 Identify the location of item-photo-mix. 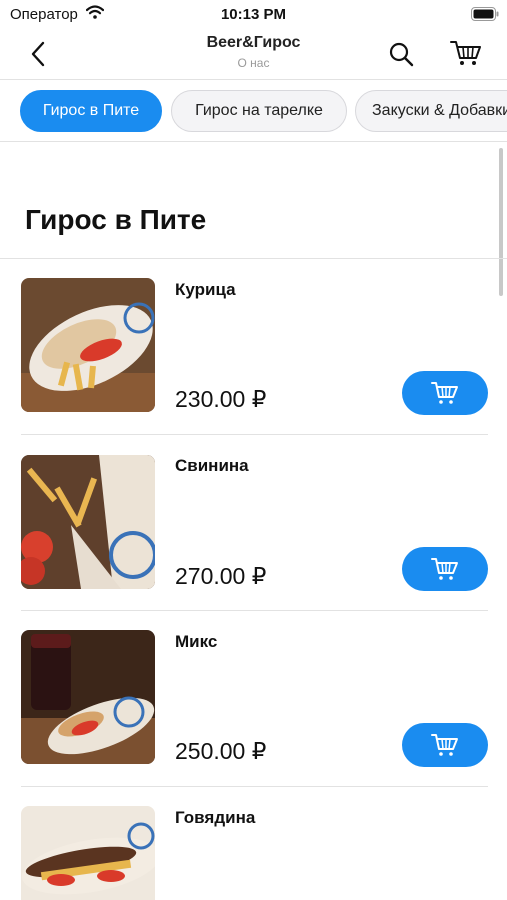
(88, 697).